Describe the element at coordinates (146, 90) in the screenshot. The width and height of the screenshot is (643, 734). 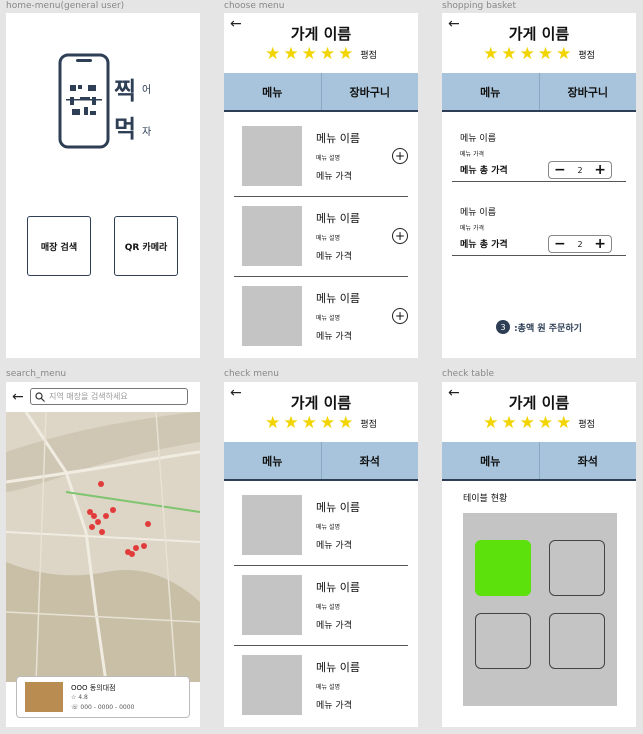
I see `svg-text: 어` at that location.